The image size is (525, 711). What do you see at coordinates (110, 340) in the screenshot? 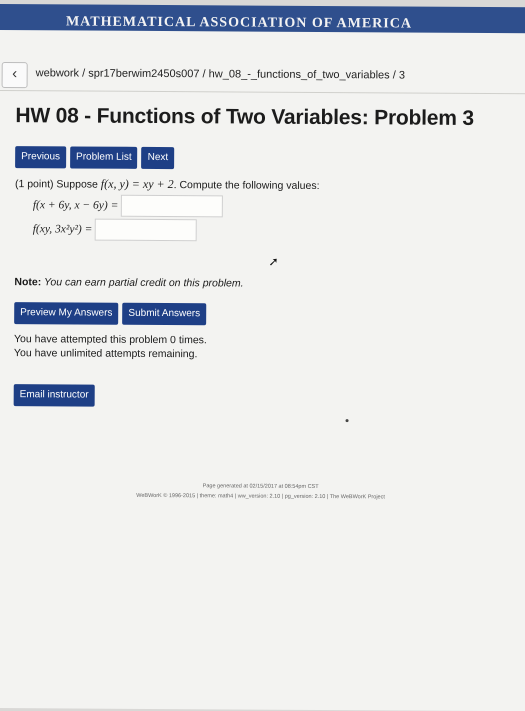
I see `attempts-count: You have attempted this problem 0 times.` at bounding box center [110, 340].